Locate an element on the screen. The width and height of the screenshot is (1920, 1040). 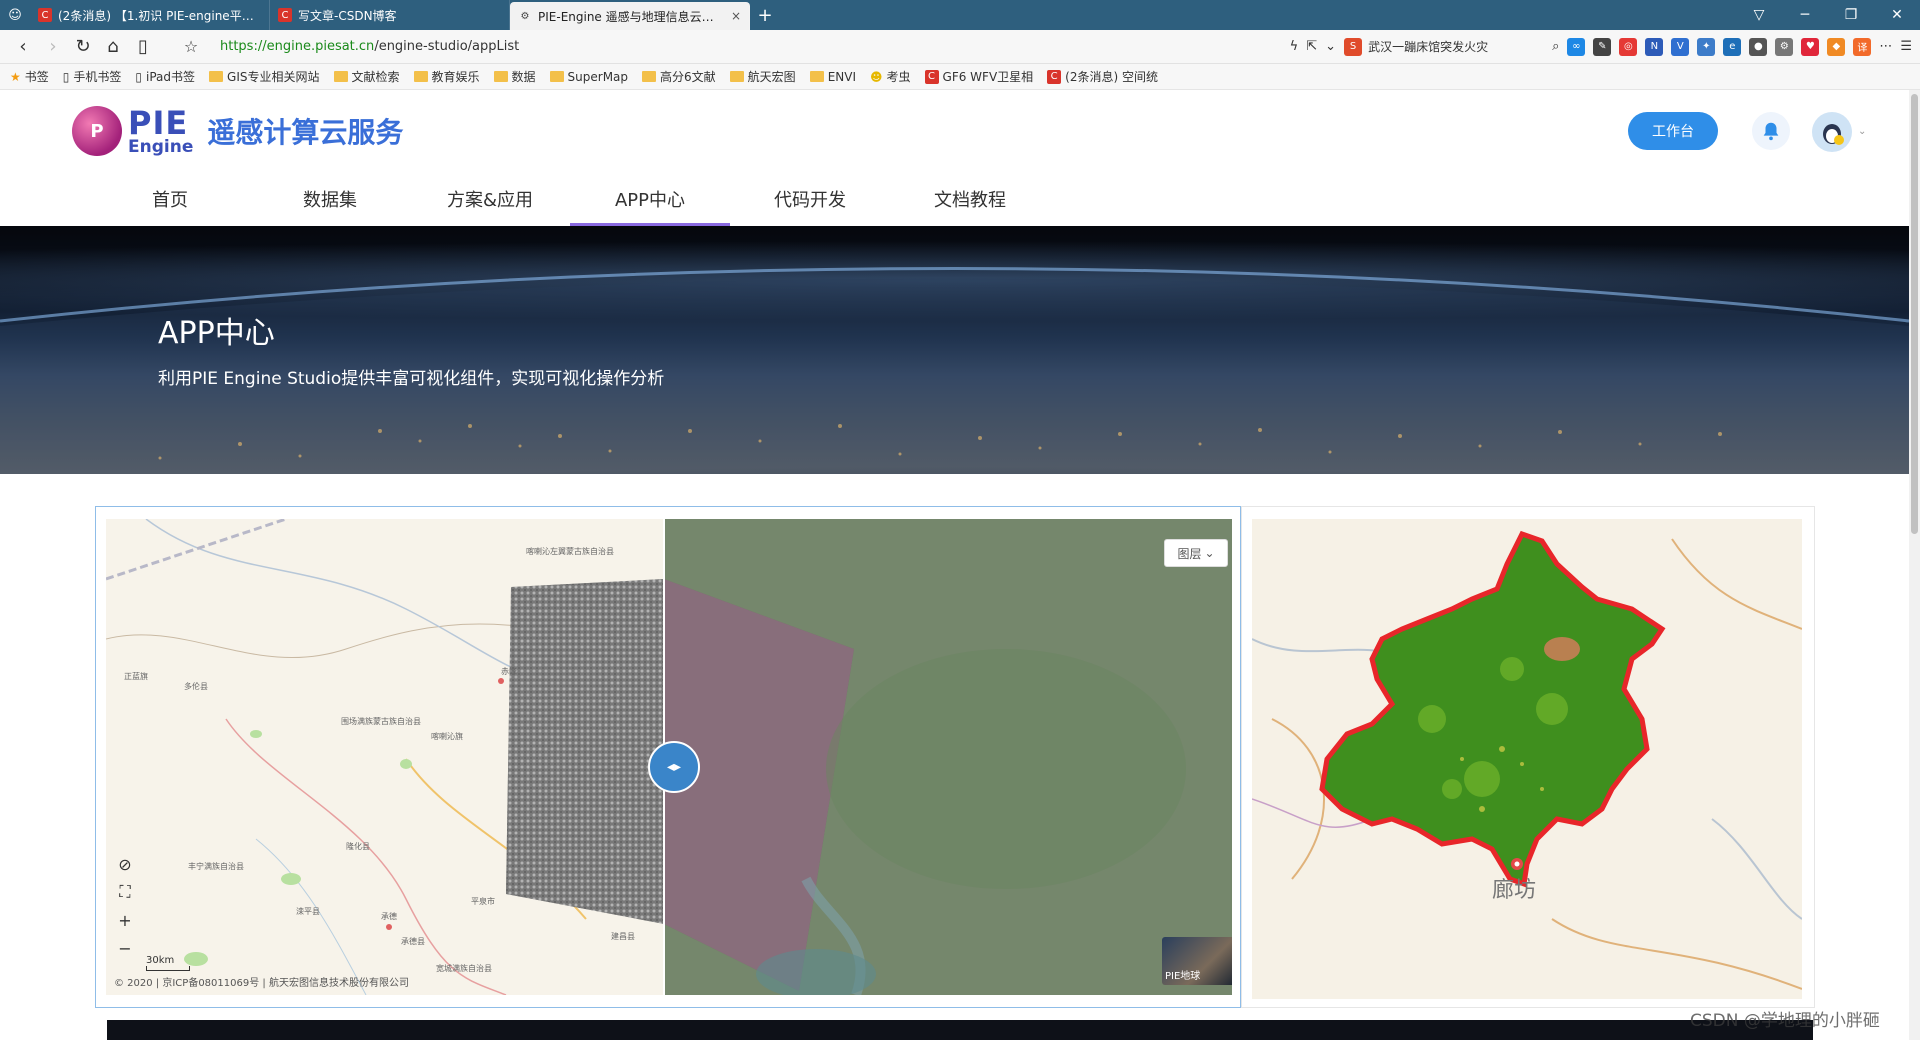
restore-button: ❐ is located at coordinates (1851, 15).